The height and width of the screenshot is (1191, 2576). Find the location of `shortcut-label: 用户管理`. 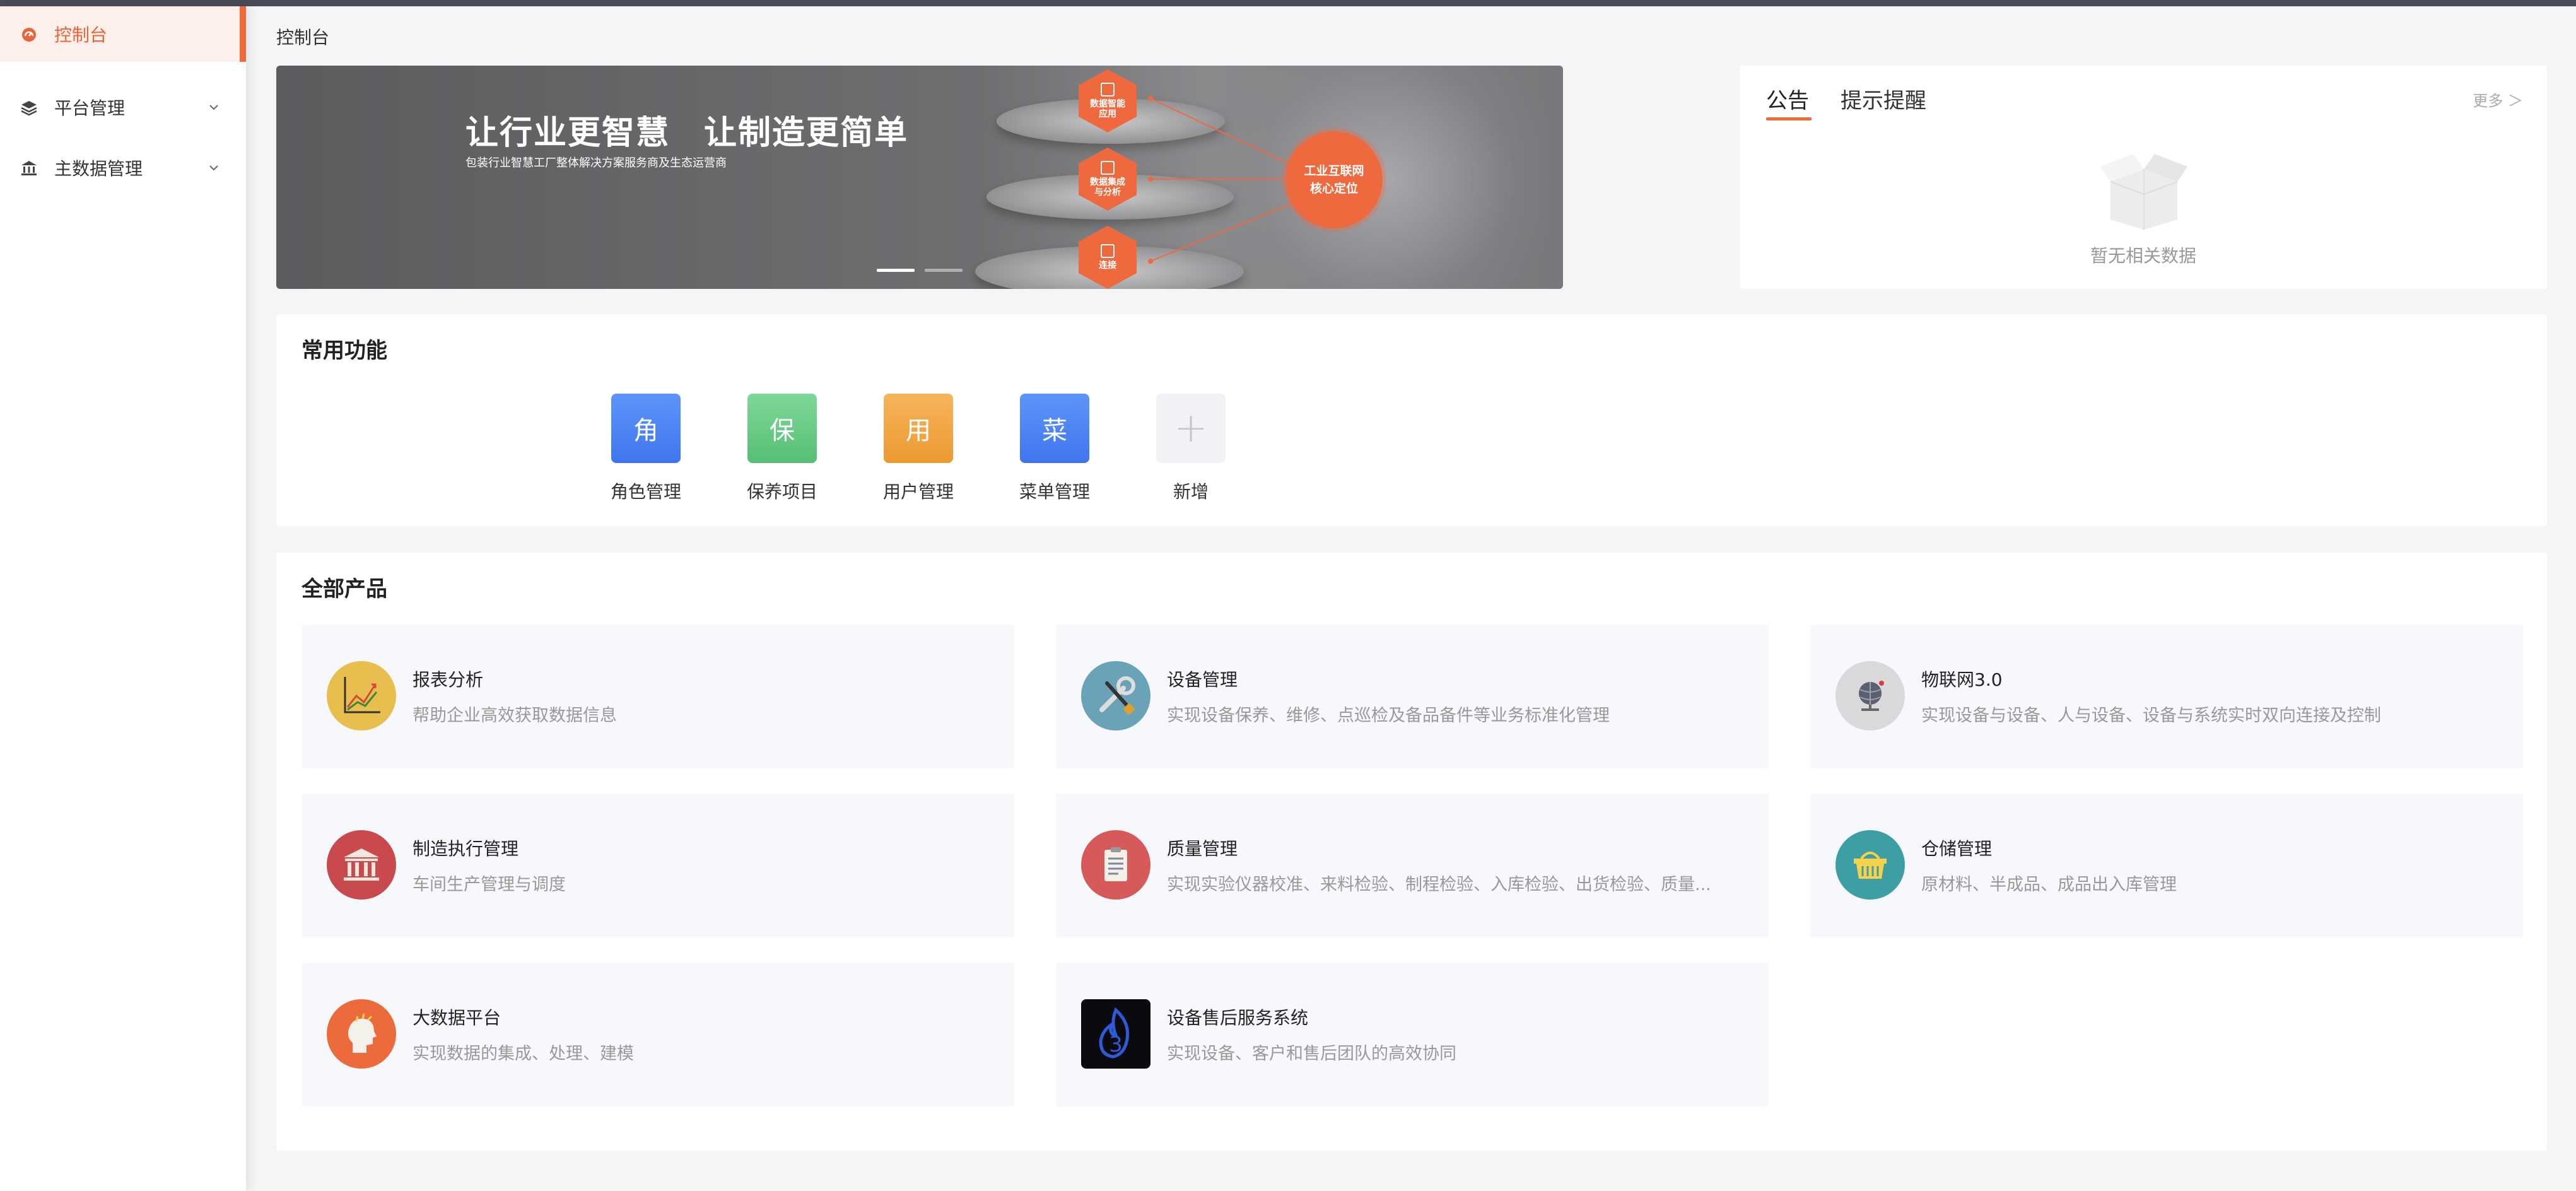

shortcut-label: 用户管理 is located at coordinates (918, 491).